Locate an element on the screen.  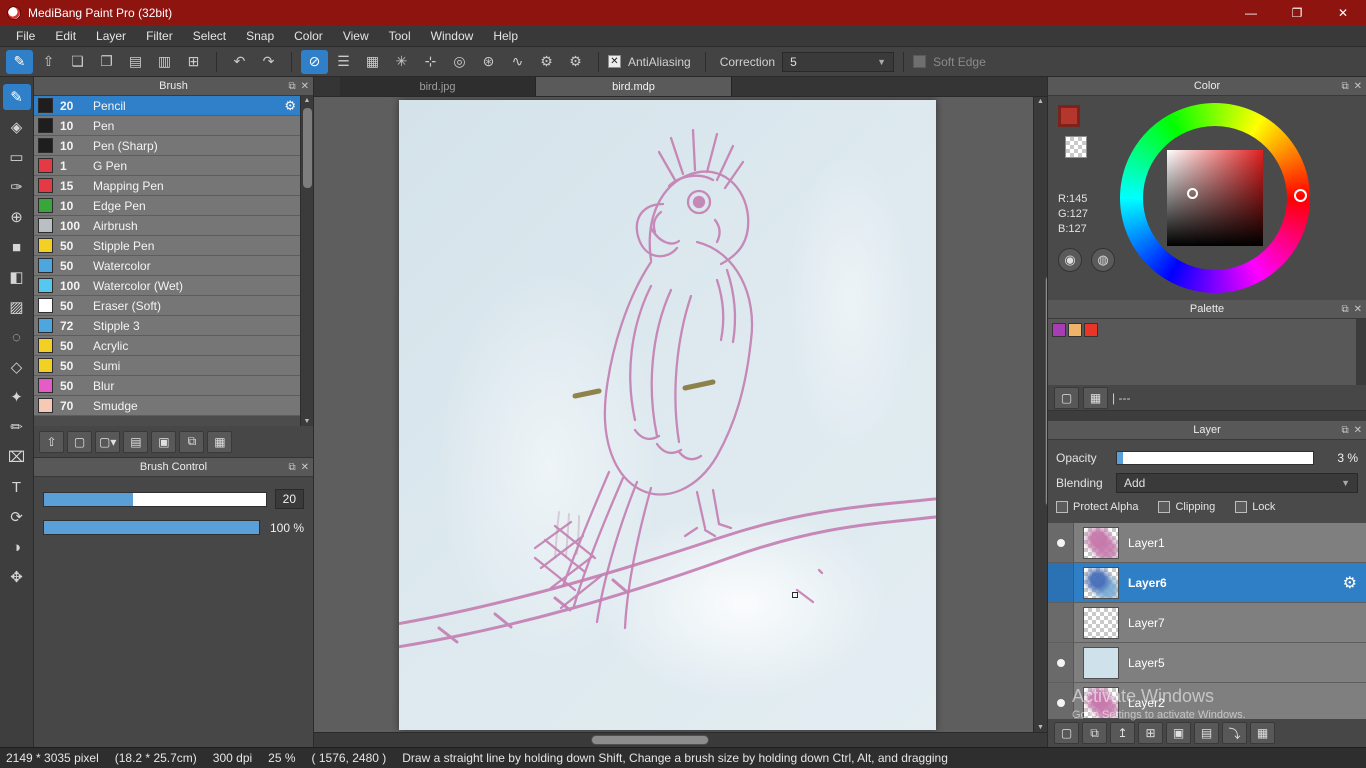
layer-opacity-slider is located at coordinates (1215, 457).